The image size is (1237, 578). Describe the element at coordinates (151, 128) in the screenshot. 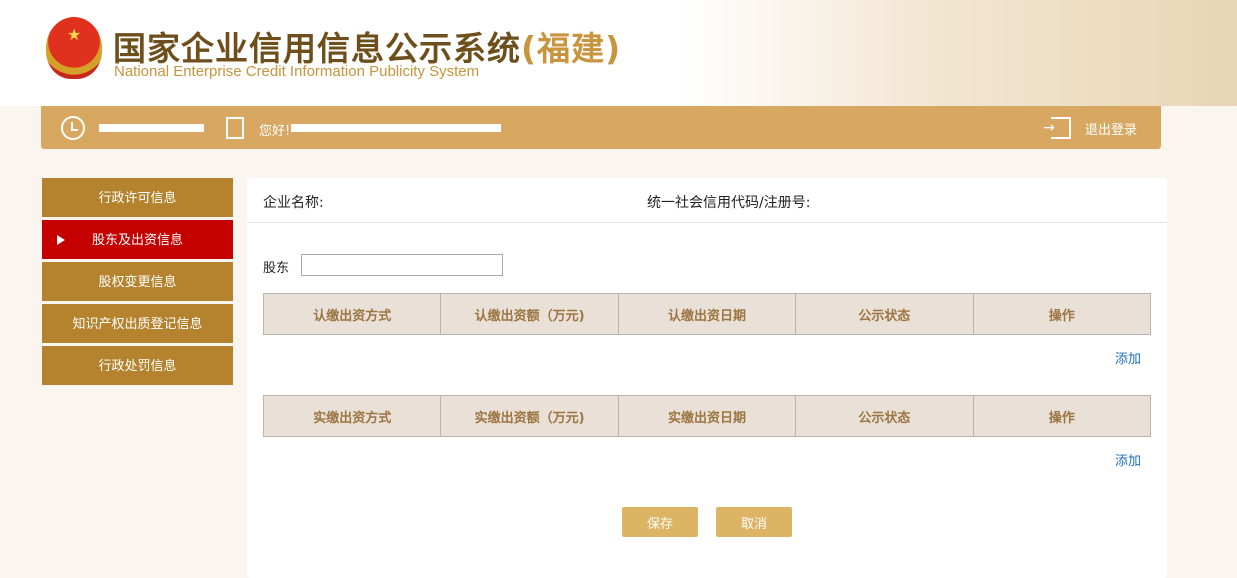

I see `redacted-time` at that location.